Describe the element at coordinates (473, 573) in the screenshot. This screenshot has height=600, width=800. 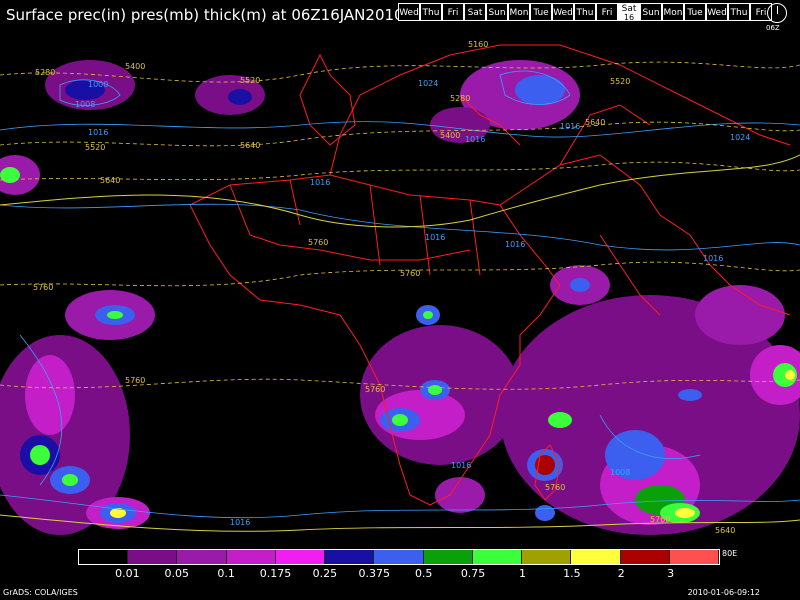
I see `legend-tick-label: 0.75` at that location.